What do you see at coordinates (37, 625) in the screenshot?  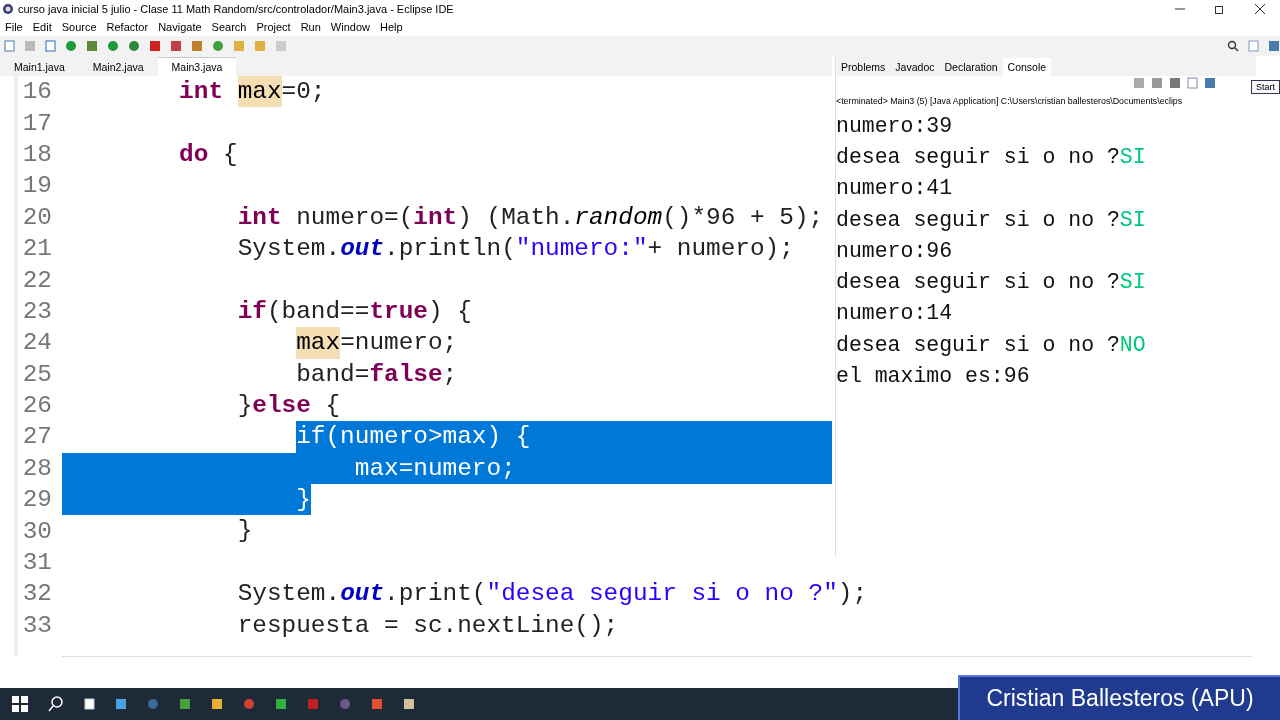 I see `line-number: 33` at bounding box center [37, 625].